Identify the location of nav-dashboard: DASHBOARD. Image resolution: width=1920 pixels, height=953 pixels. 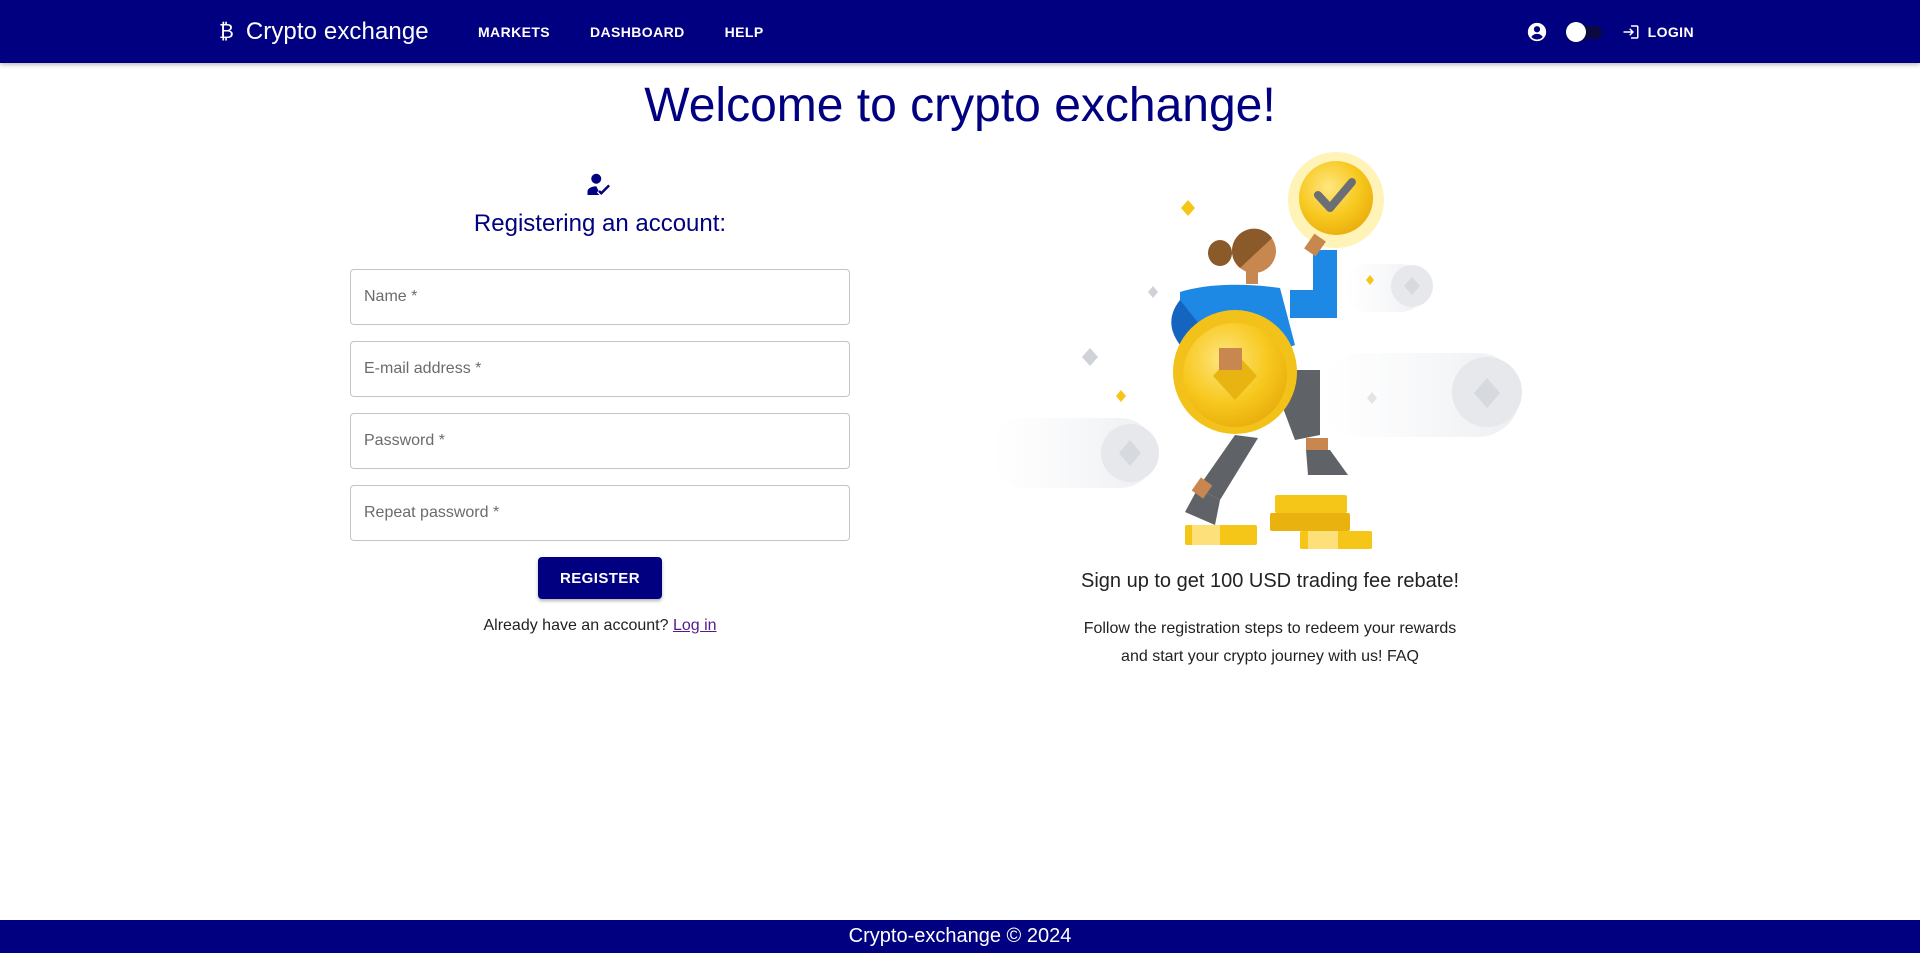
(637, 32).